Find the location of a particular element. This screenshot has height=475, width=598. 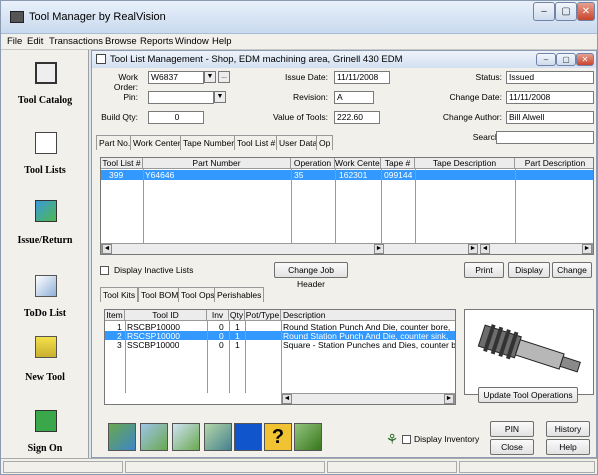

cell-part-number: Y64646 is located at coordinates (160, 175).